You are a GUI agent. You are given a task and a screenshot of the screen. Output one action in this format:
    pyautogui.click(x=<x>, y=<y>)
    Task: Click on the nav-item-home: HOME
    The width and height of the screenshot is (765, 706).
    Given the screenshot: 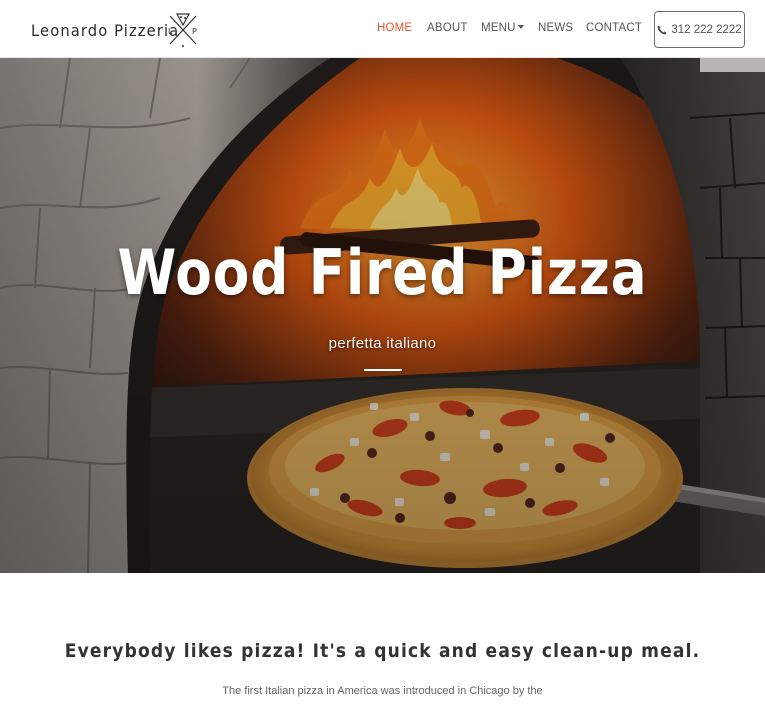 What is the action you would take?
    pyautogui.click(x=394, y=28)
    